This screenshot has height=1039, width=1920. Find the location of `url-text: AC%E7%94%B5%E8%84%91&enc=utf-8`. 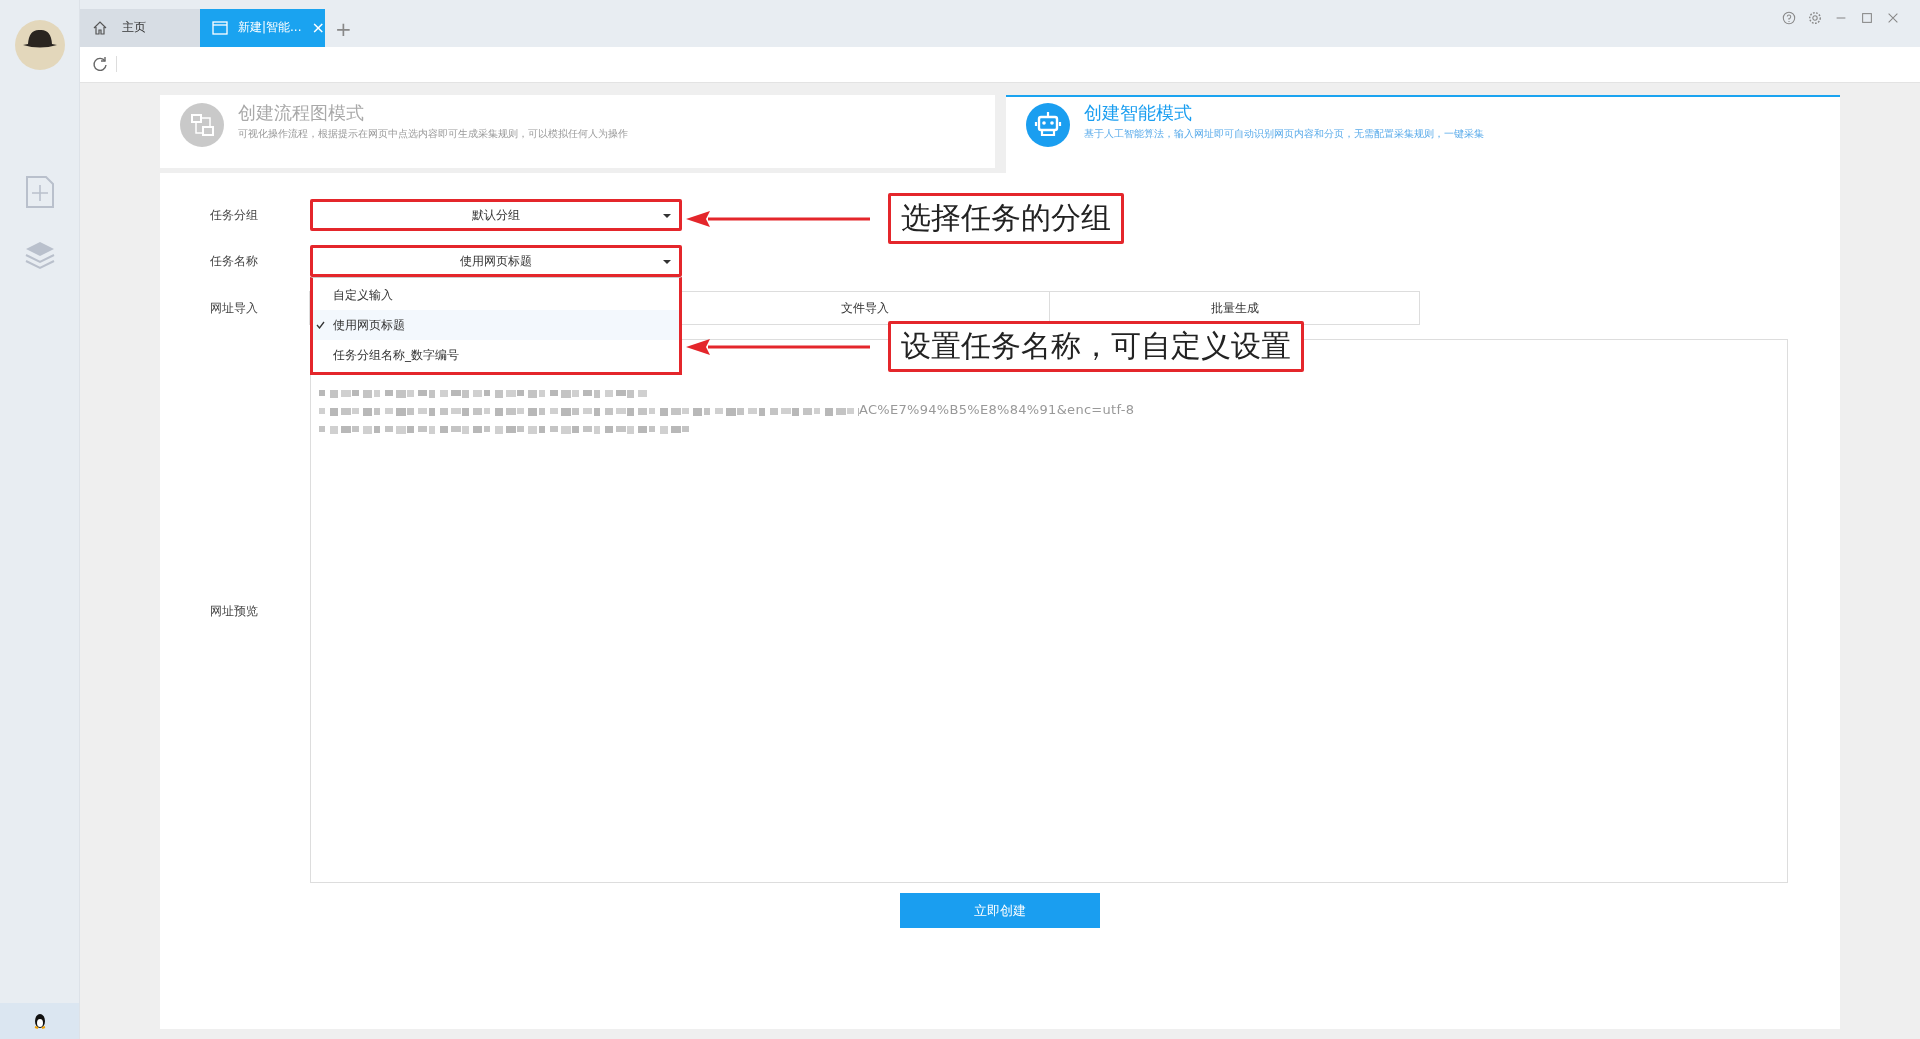

url-text: AC%E7%94%B5%E8%84%91&enc=utf-8 is located at coordinates (997, 409).